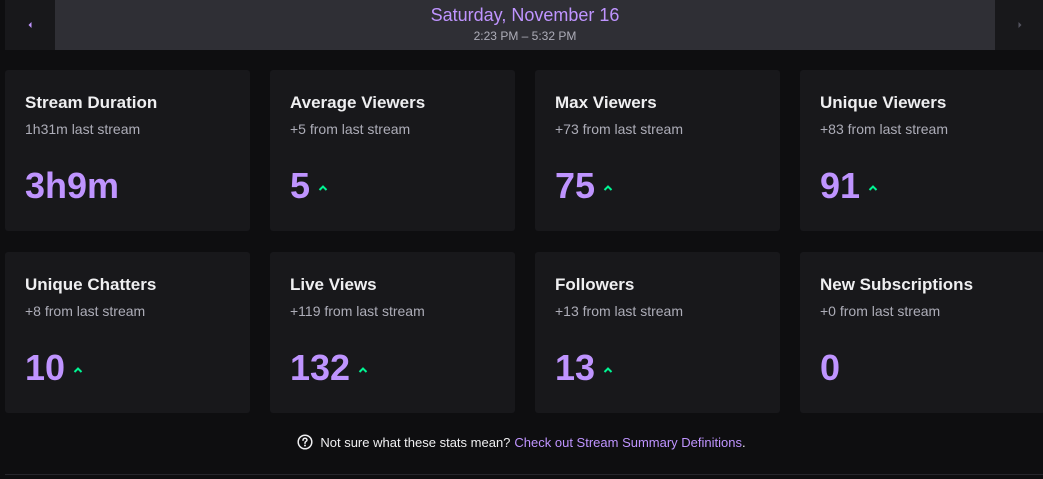  I want to click on stat-comparison: 1h31m last stream, so click(83, 129).